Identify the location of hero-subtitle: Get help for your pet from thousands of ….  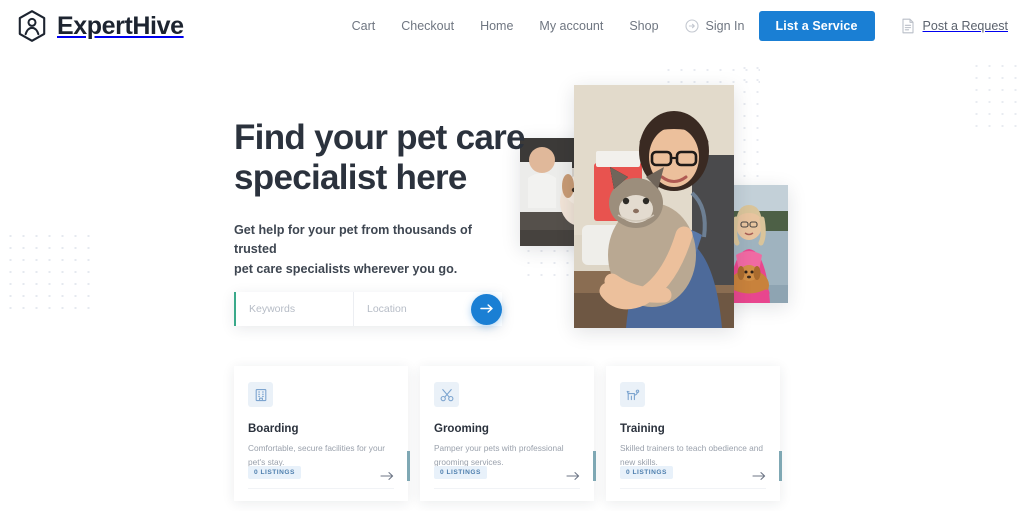
(371, 250).